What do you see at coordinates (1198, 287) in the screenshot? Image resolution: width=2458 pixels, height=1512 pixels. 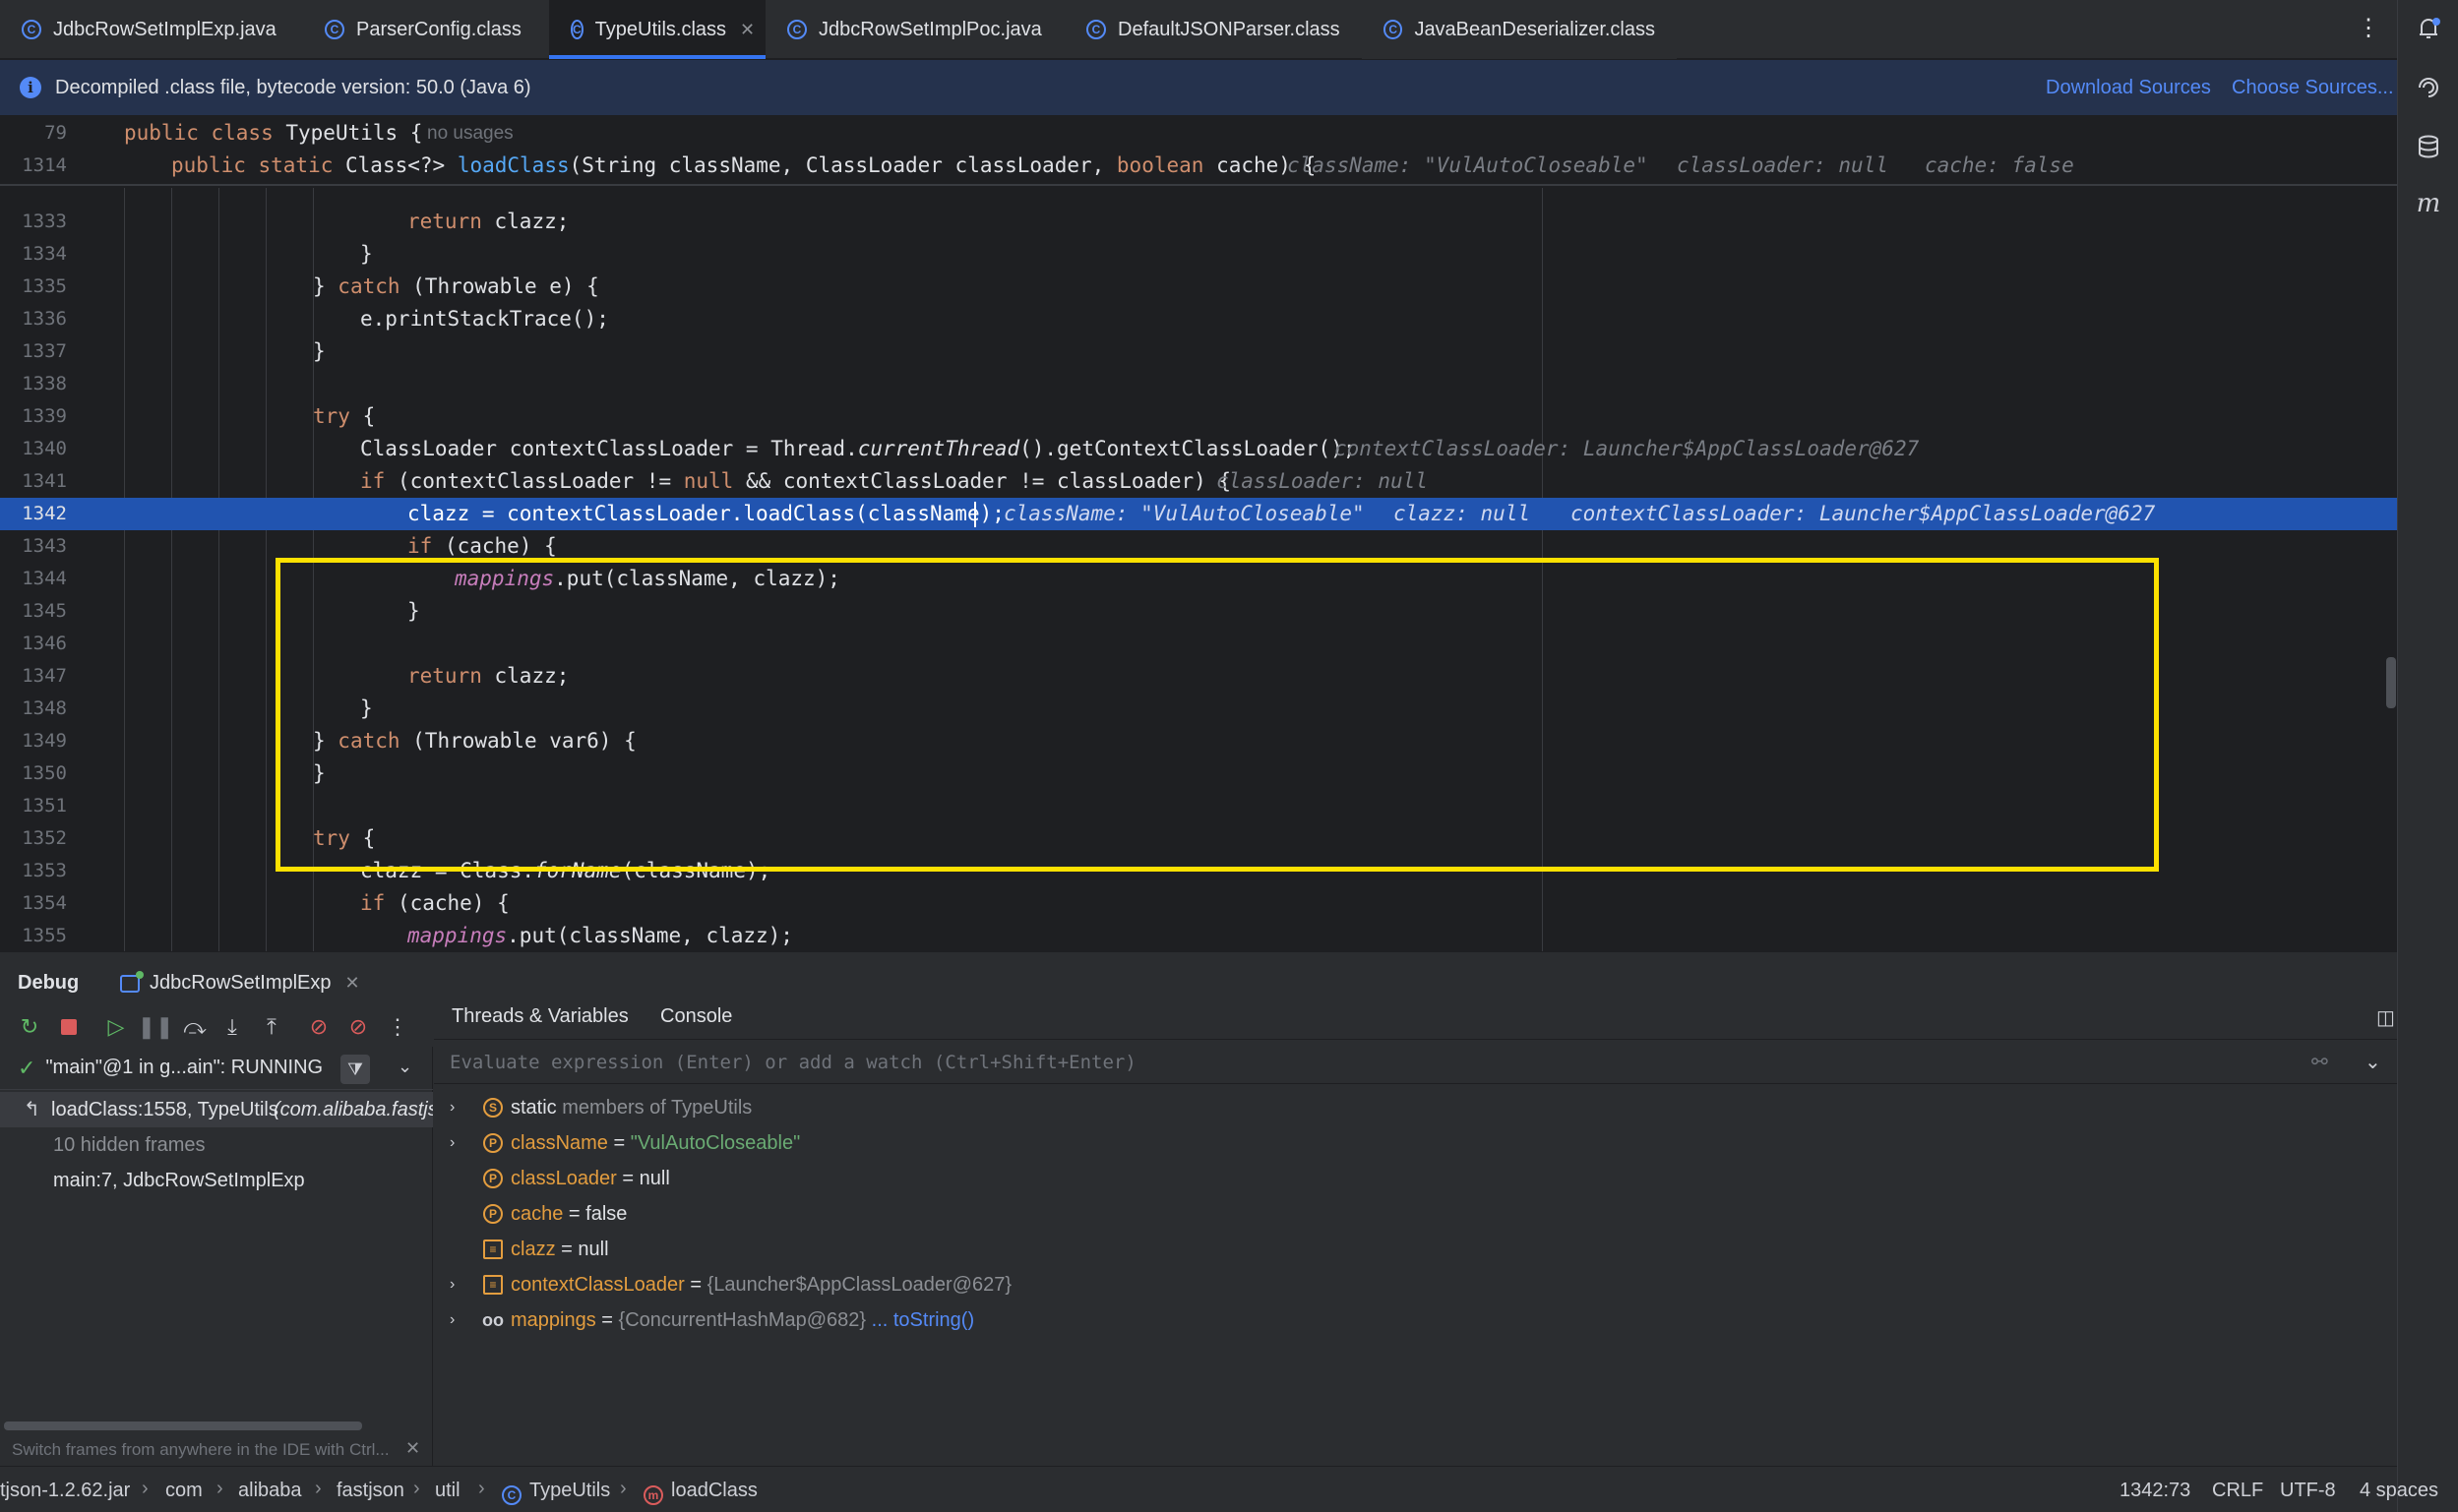 I see `code-line: 1335} catch (Throwable e) {` at bounding box center [1198, 287].